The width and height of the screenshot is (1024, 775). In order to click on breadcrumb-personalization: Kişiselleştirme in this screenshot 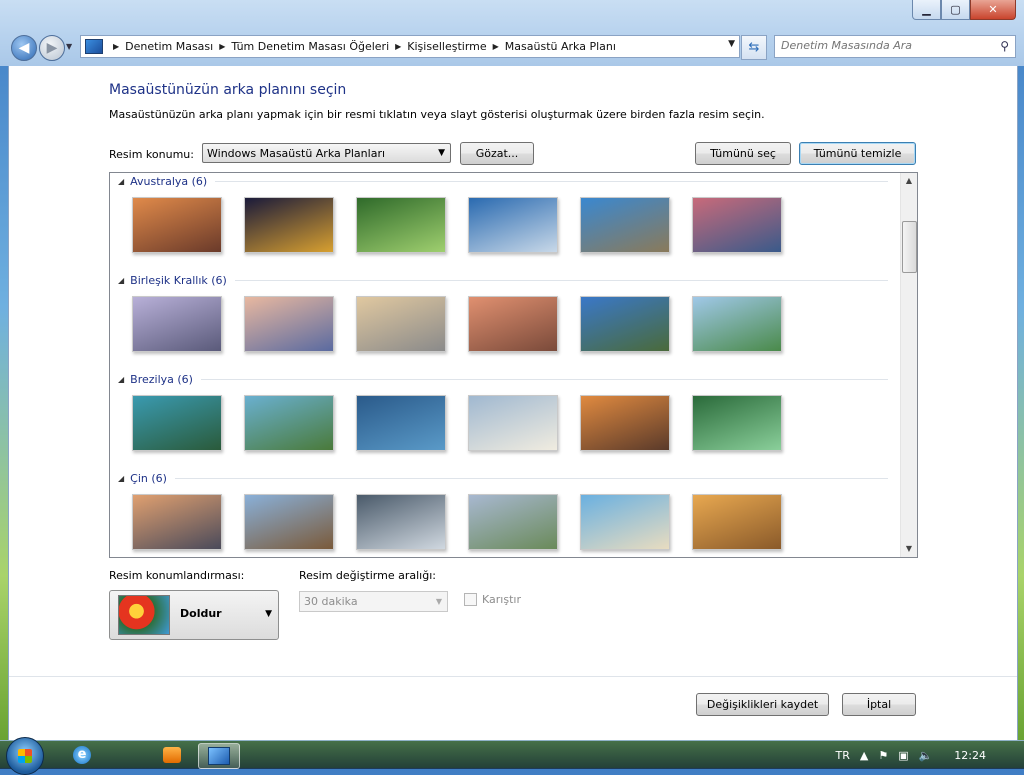, I will do `click(446, 46)`.